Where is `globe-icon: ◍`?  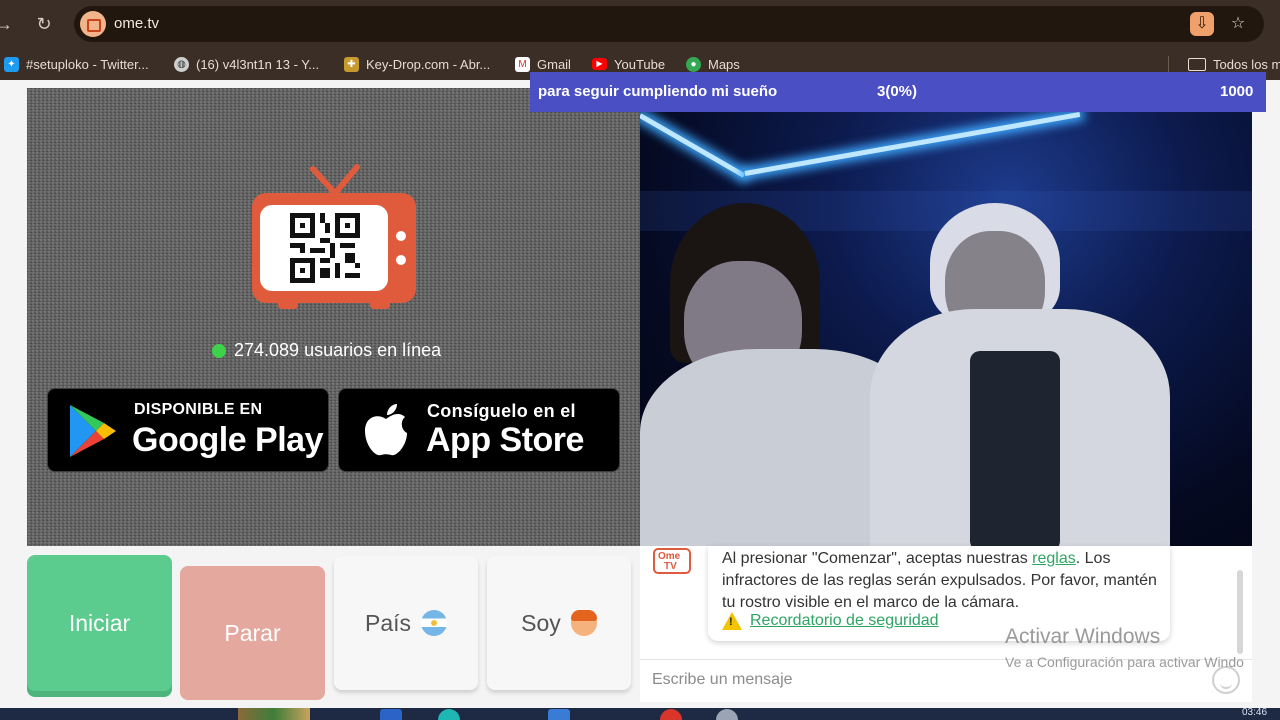
globe-icon: ◍ is located at coordinates (181, 64).